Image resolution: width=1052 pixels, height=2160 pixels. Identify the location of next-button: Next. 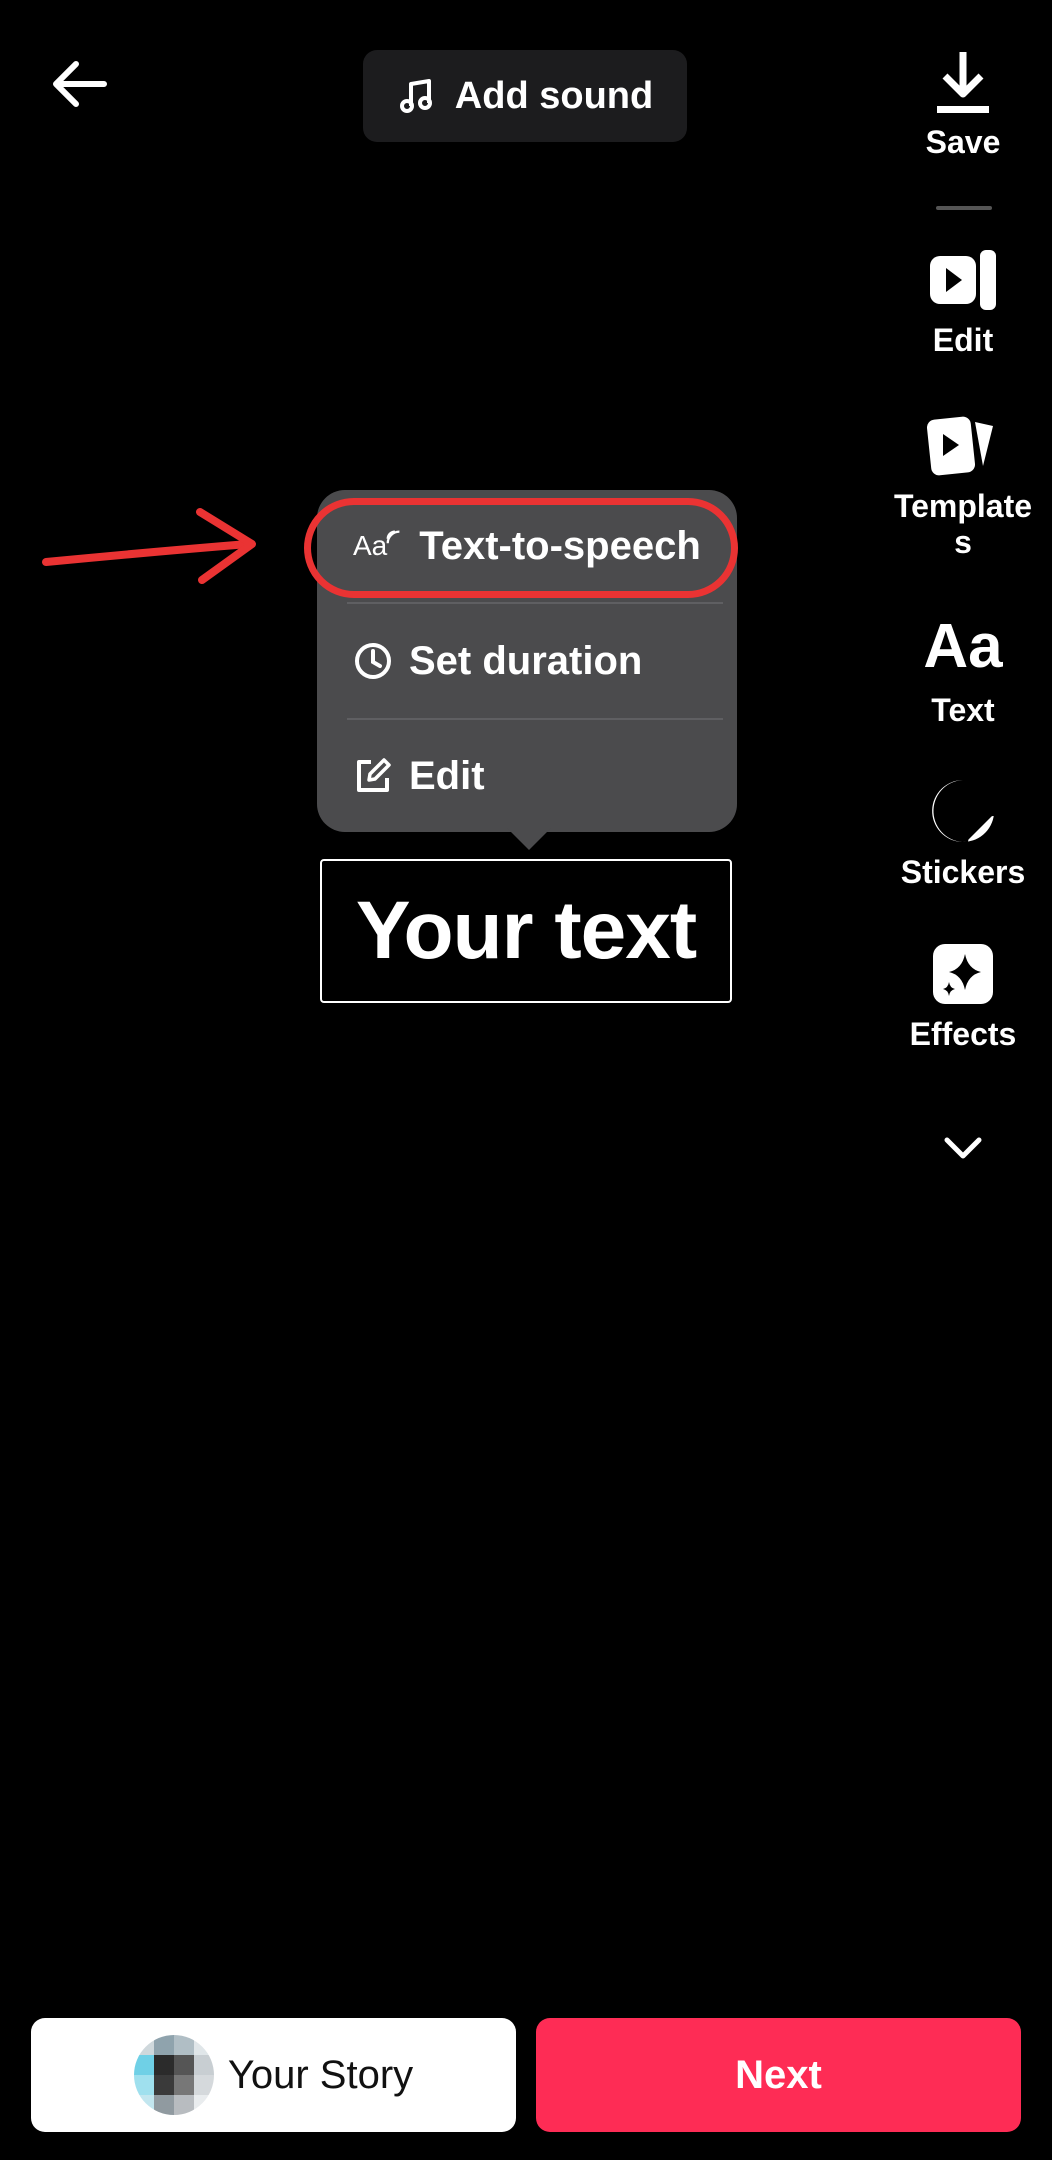
(778, 2075).